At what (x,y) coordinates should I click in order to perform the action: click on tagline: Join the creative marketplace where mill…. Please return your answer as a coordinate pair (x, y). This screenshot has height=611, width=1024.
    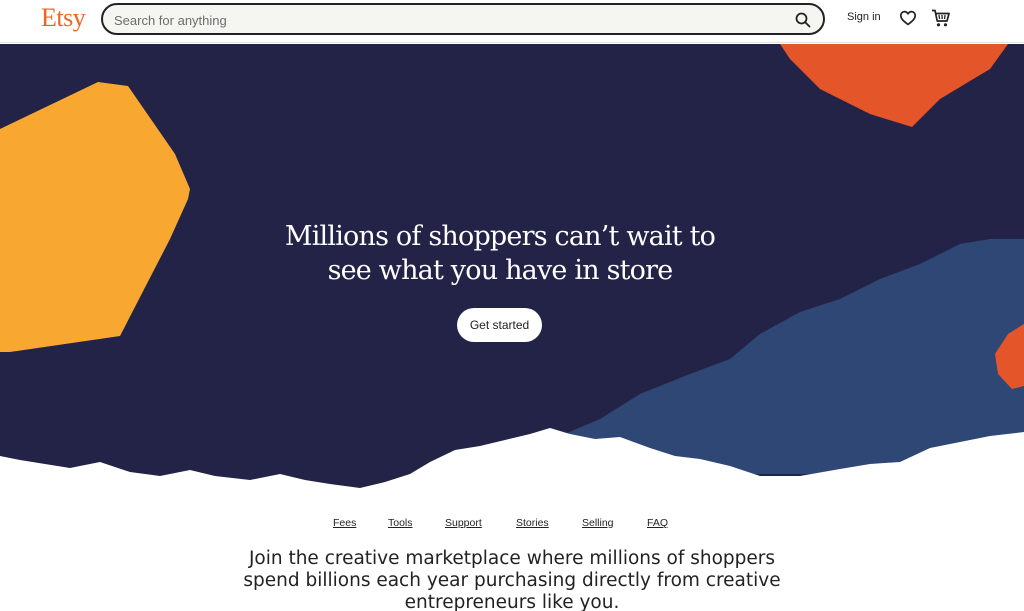
    Looking at the image, I should click on (512, 579).